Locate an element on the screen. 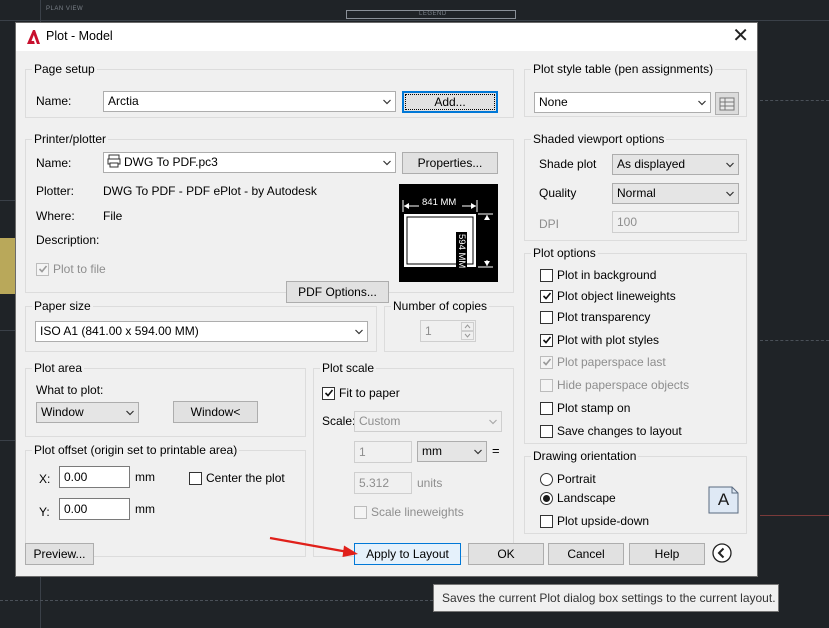 The height and width of the screenshot is (628, 829). printer-name-select: DWG To PDF.pc3 is located at coordinates (249, 162).